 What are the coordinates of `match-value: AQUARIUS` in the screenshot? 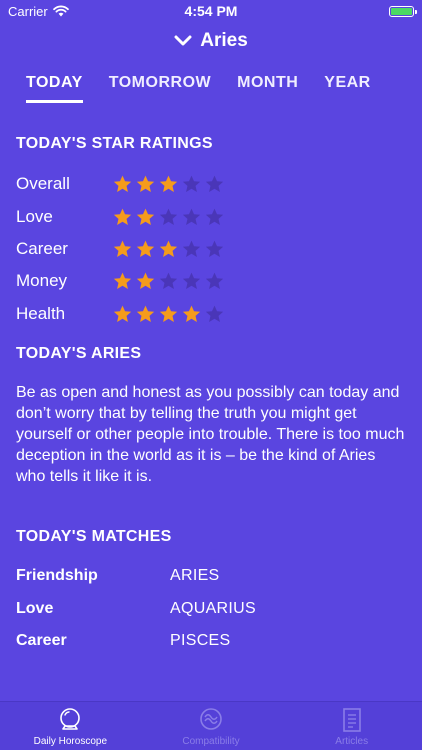 It's located at (213, 608).